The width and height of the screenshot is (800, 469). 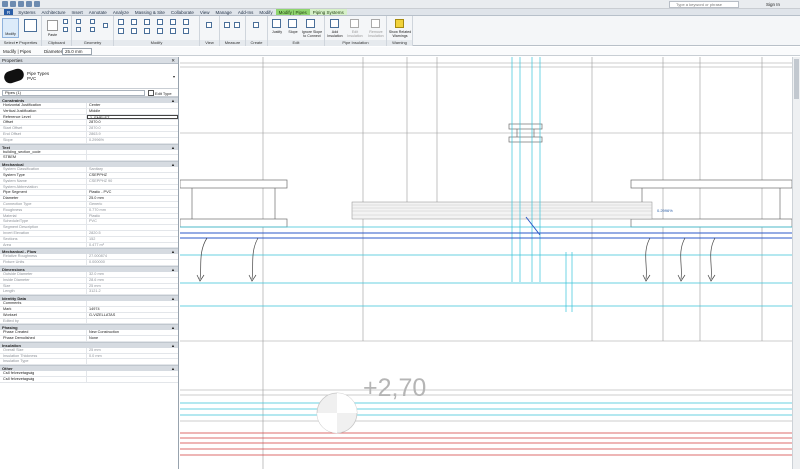 I want to click on align-icon, so click(x=121, y=22).